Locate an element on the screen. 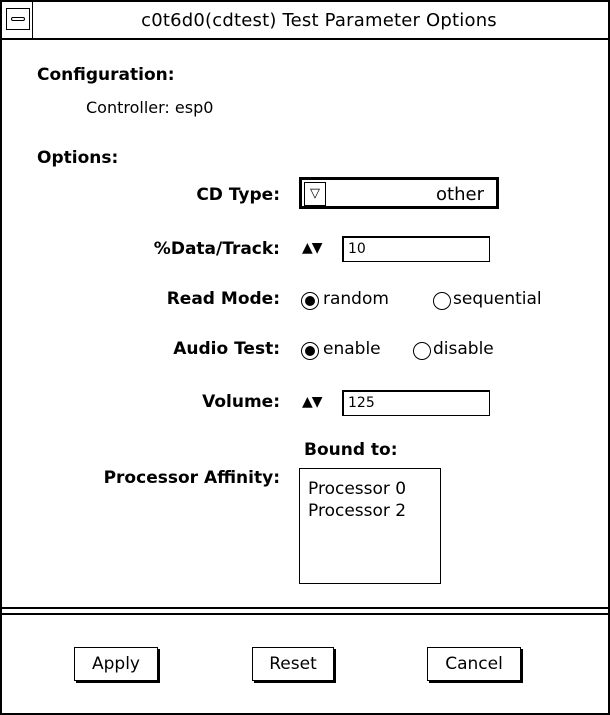  read-mode-label: Read Mode: is located at coordinates (223, 299).